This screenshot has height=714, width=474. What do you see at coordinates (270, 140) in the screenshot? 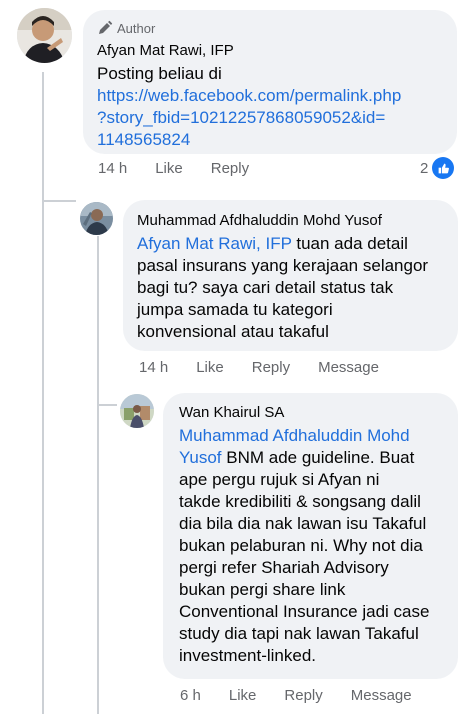
I see `permalink-link-line-3: 1148565824` at bounding box center [270, 140].